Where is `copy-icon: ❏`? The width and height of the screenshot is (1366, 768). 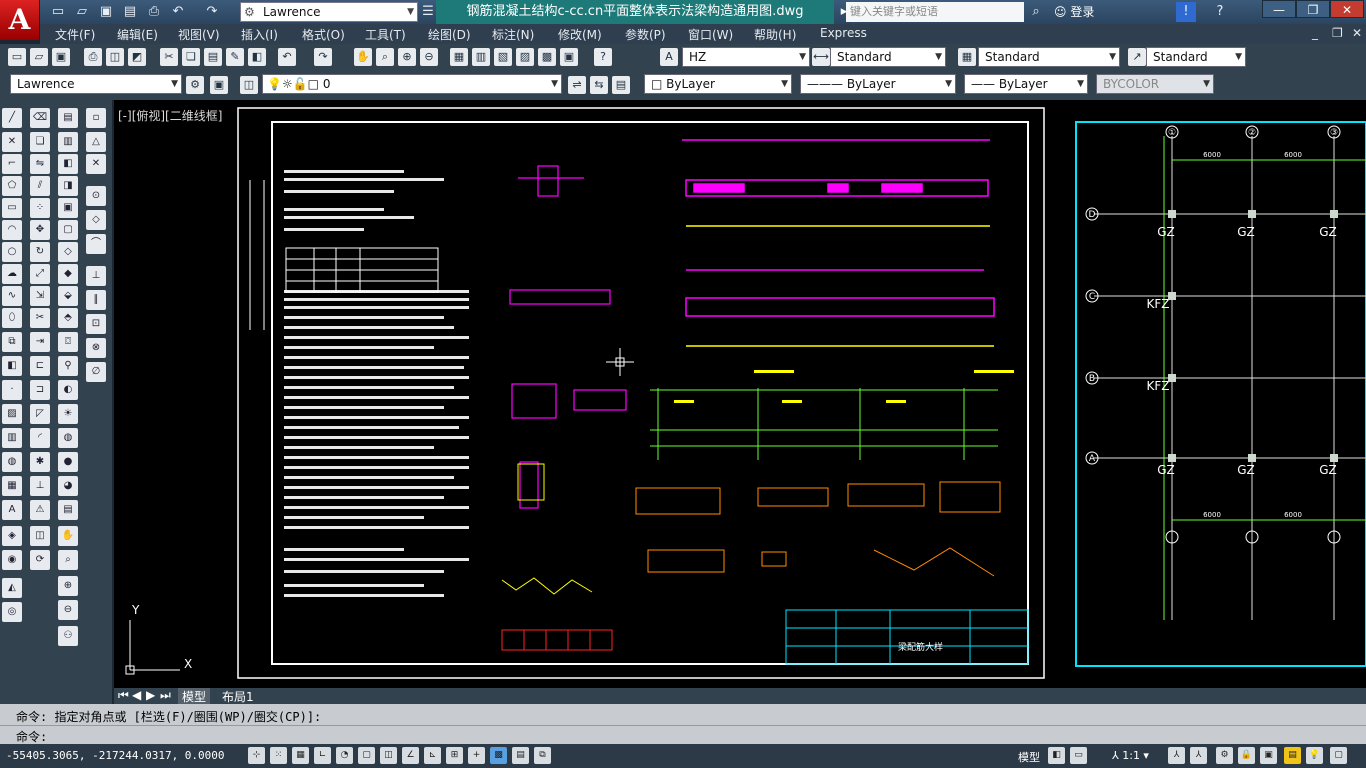 copy-icon: ❏ is located at coordinates (191, 57).